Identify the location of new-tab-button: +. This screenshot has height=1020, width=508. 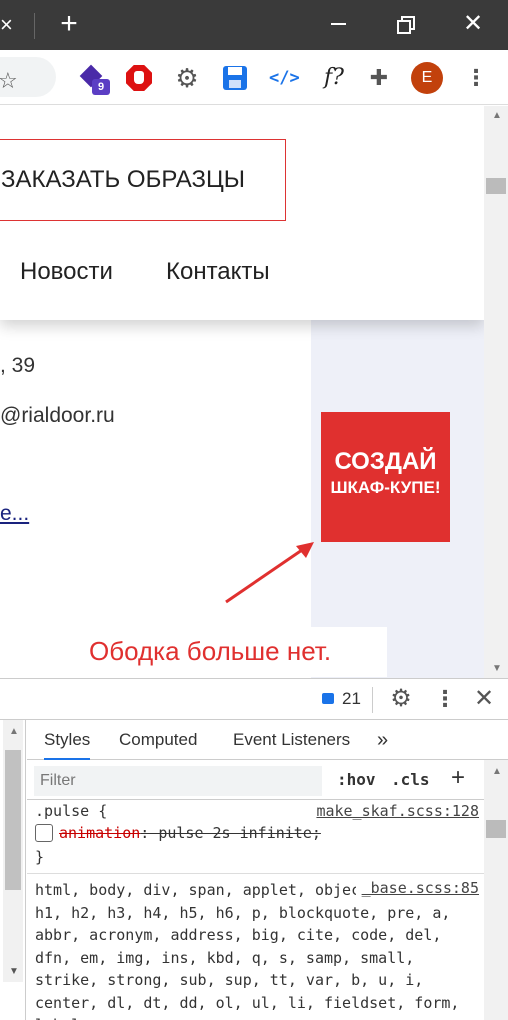
(69, 24).